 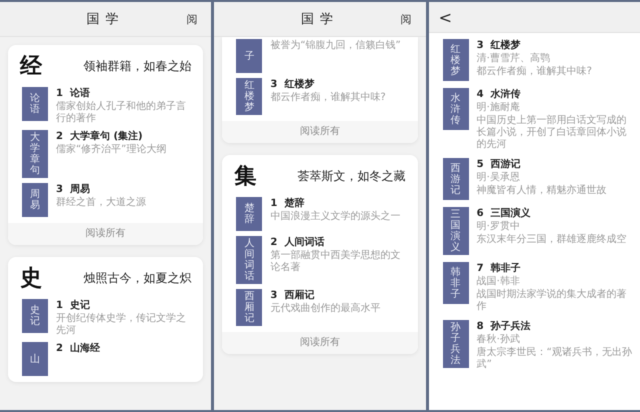 I want to click on category-motto: 烛照古今，如夏之炽, so click(x=137, y=278).